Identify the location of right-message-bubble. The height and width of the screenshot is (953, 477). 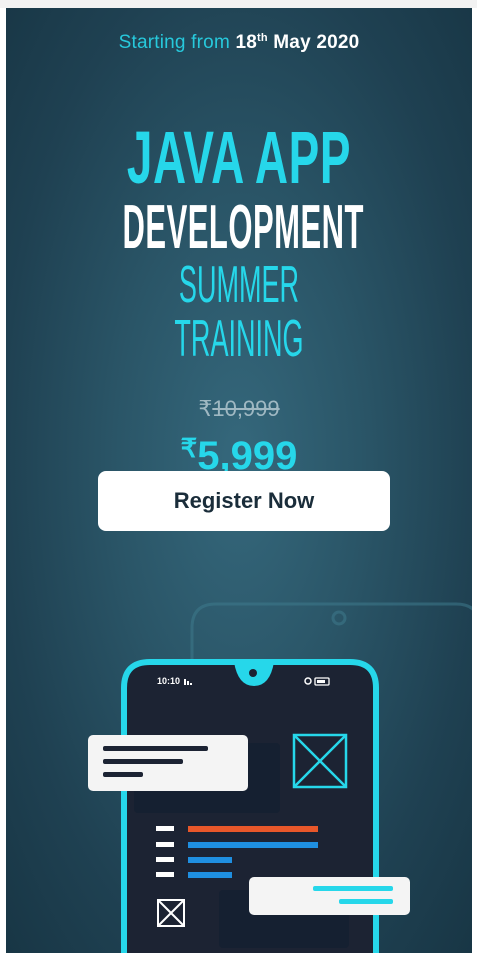
(329, 896).